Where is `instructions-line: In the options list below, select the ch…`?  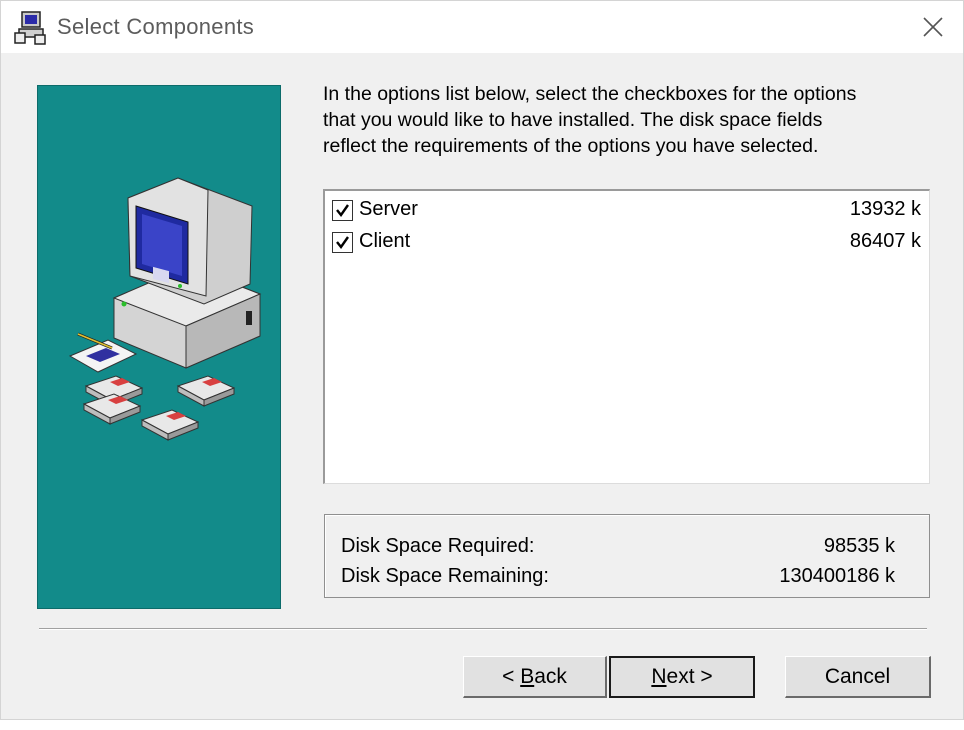
instructions-line: In the options list below, select the ch… is located at coordinates (590, 94).